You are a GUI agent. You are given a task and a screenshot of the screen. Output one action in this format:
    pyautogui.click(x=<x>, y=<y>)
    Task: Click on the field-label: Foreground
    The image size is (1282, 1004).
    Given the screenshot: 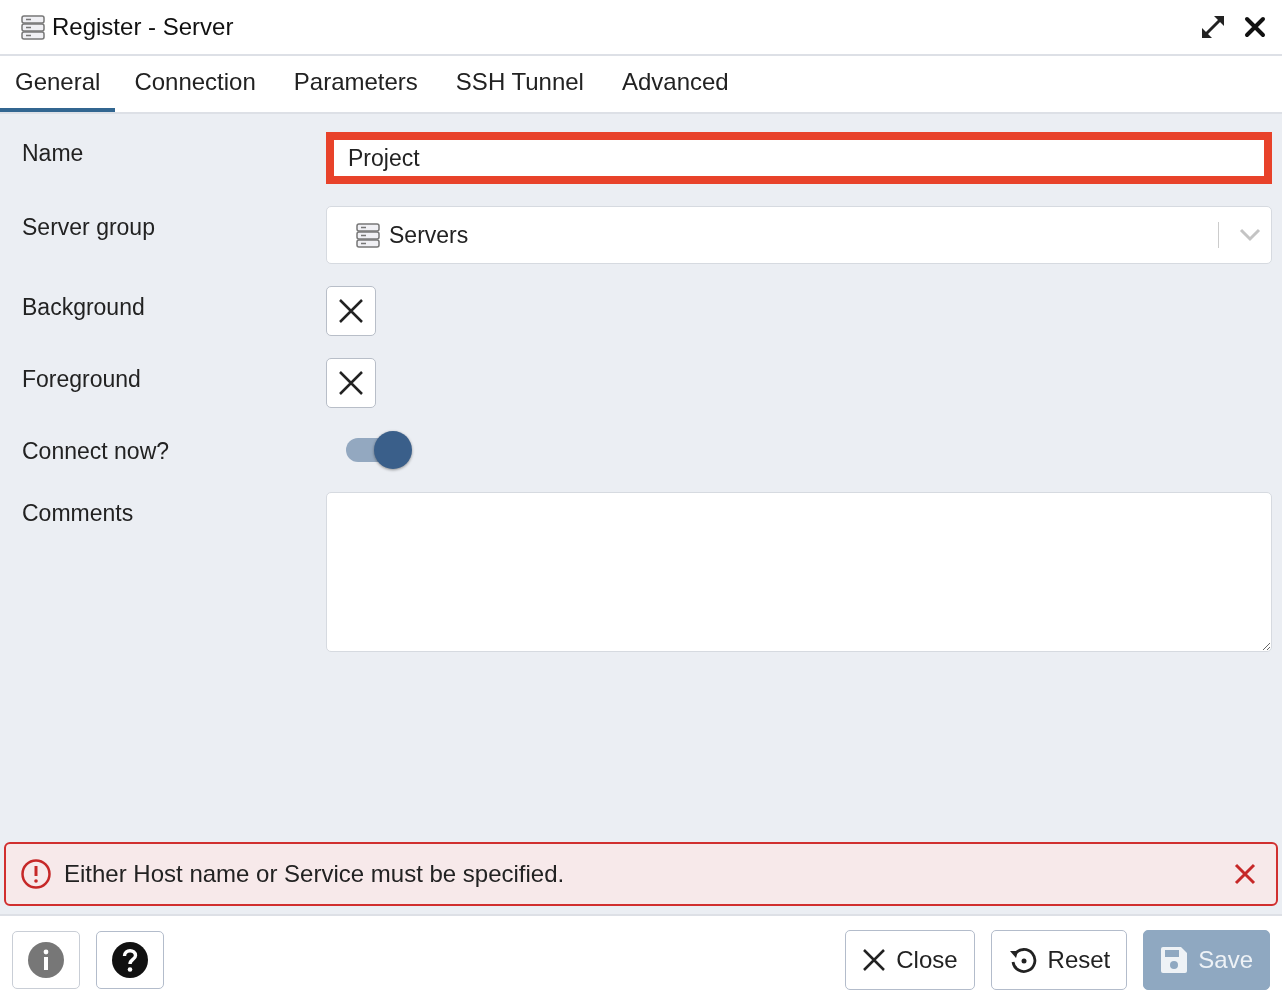 What is the action you would take?
    pyautogui.click(x=82, y=379)
    